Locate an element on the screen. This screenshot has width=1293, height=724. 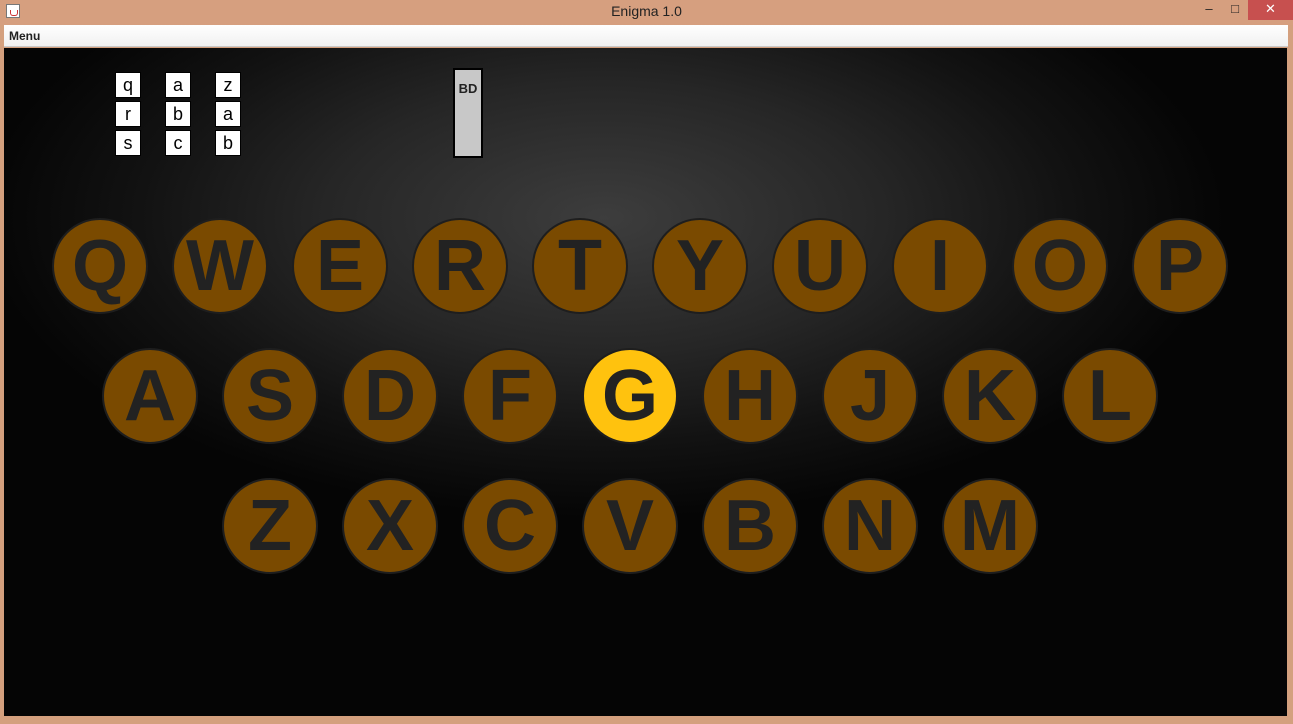
key-o: O is located at coordinates (1060, 266).